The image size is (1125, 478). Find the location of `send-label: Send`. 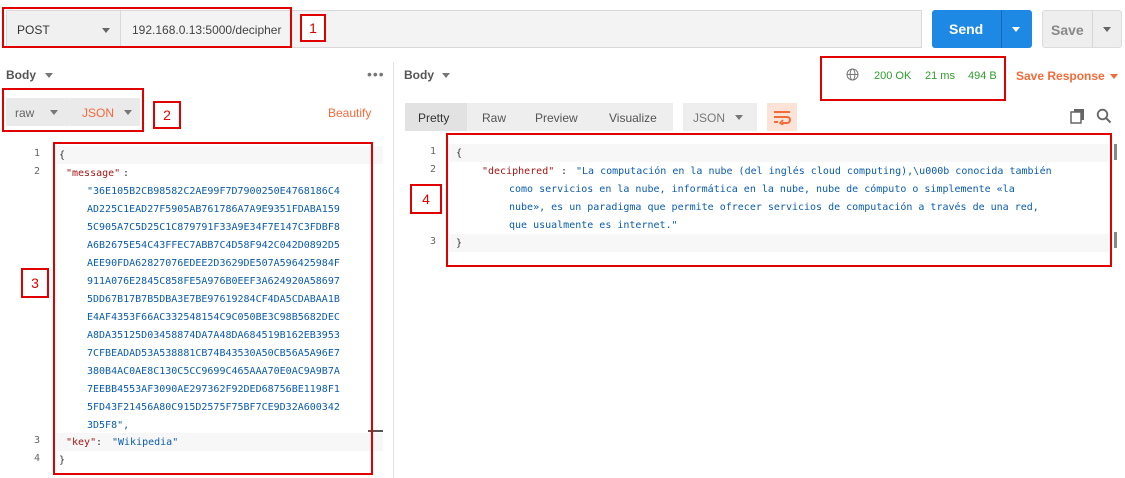

send-label: Send is located at coordinates (966, 29).